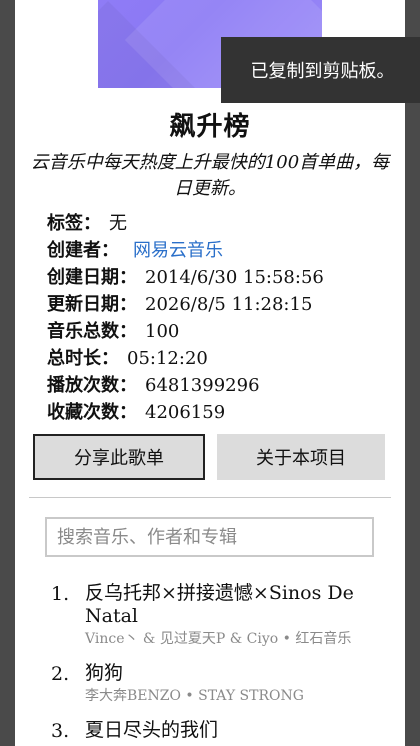 The height and width of the screenshot is (746, 420). What do you see at coordinates (92, 331) in the screenshot?
I see `meta-label: 音乐总数：` at bounding box center [92, 331].